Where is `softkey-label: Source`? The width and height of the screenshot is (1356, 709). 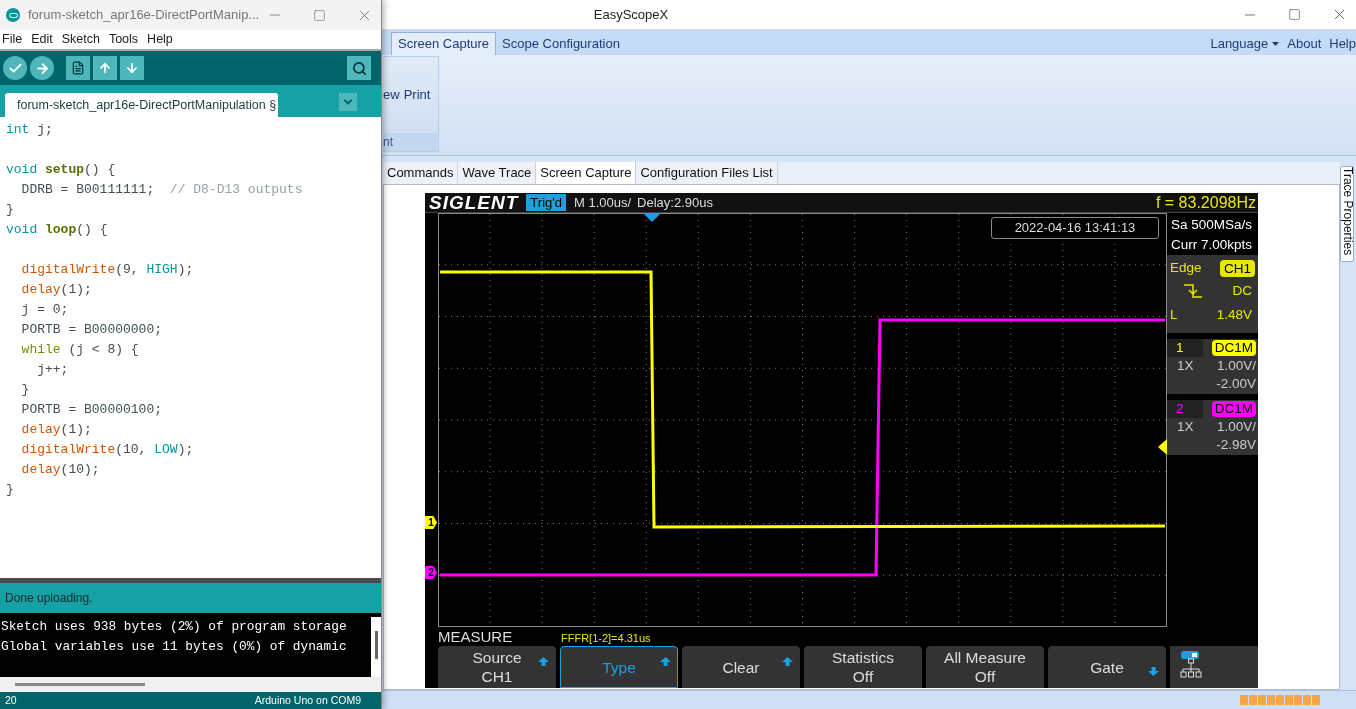 softkey-label: Source is located at coordinates (497, 657).